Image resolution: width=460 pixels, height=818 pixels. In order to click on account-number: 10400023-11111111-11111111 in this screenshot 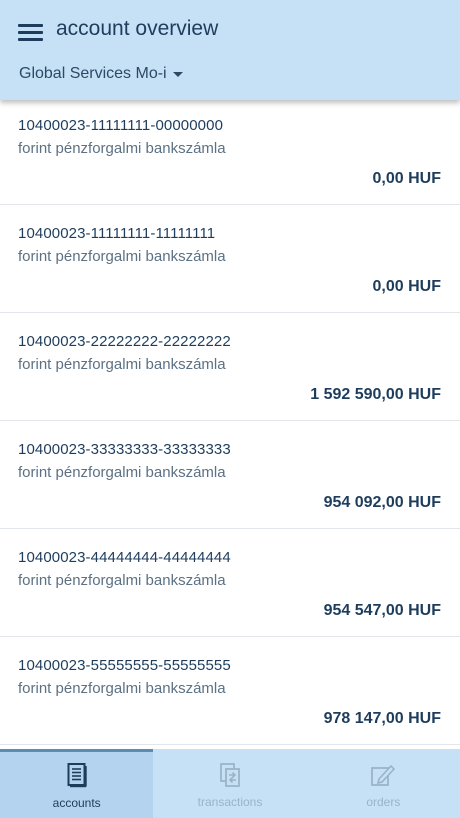, I will do `click(117, 233)`.